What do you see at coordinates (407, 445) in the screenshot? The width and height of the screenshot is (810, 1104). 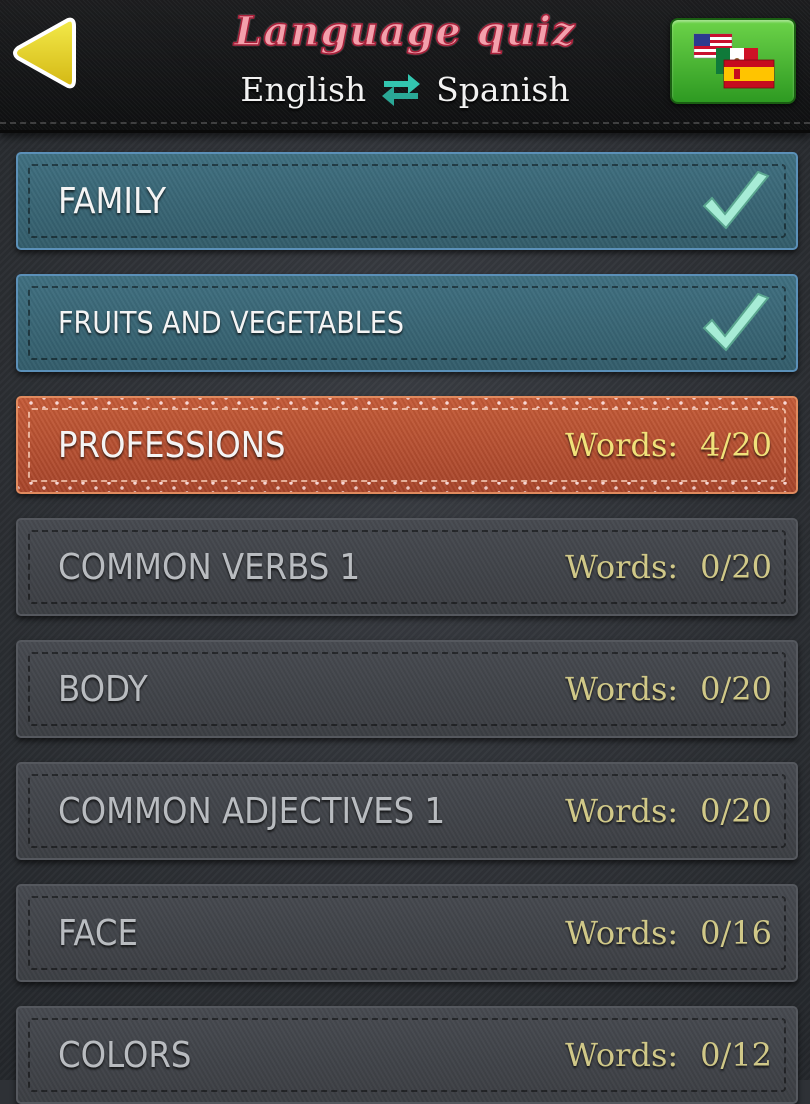 I see `category-professions: PROFESSIONS Words: 4/20` at bounding box center [407, 445].